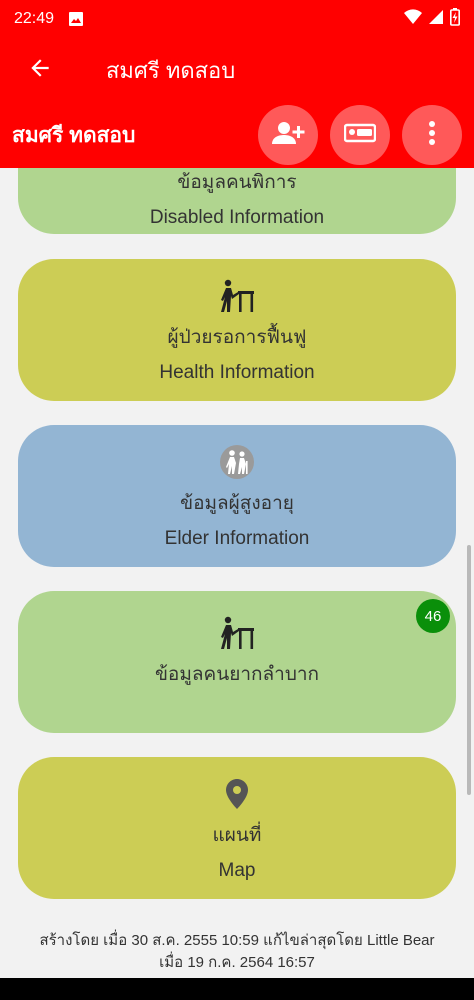 The height and width of the screenshot is (1000, 474). I want to click on profile-name: สมศรี ทดสอบ, so click(74, 135).